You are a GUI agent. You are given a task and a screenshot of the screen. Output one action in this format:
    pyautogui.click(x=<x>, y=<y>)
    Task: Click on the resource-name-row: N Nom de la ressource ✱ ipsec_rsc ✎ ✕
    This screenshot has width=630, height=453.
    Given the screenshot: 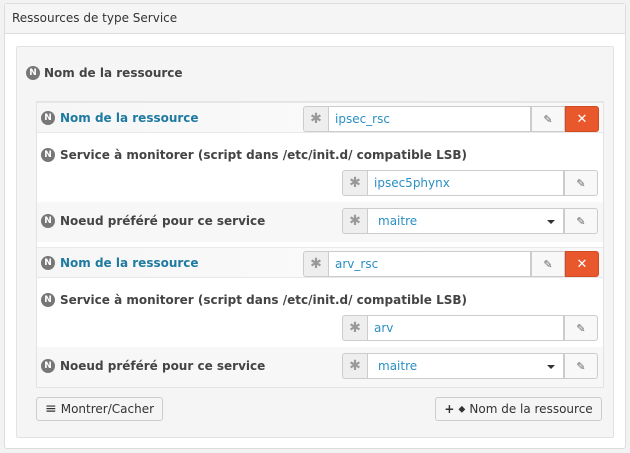 What is the action you would take?
    pyautogui.click(x=320, y=117)
    